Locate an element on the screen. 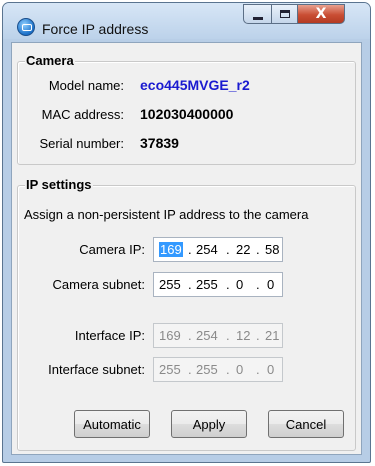 The width and height of the screenshot is (375, 466). interface-subnet-input: 255 . 255 . 0 . 0 is located at coordinates (218, 369).